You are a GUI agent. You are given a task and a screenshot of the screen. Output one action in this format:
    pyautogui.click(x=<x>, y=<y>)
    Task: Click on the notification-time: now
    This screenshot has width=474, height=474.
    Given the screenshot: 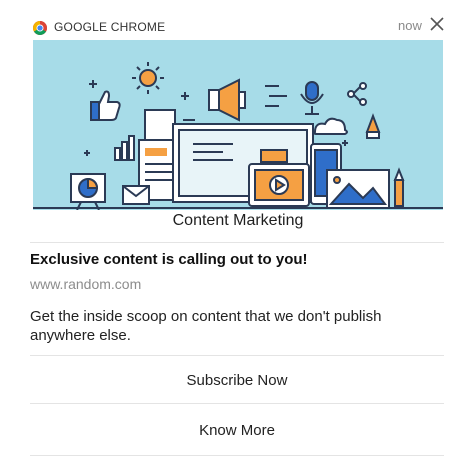 What is the action you would take?
    pyautogui.click(x=410, y=25)
    